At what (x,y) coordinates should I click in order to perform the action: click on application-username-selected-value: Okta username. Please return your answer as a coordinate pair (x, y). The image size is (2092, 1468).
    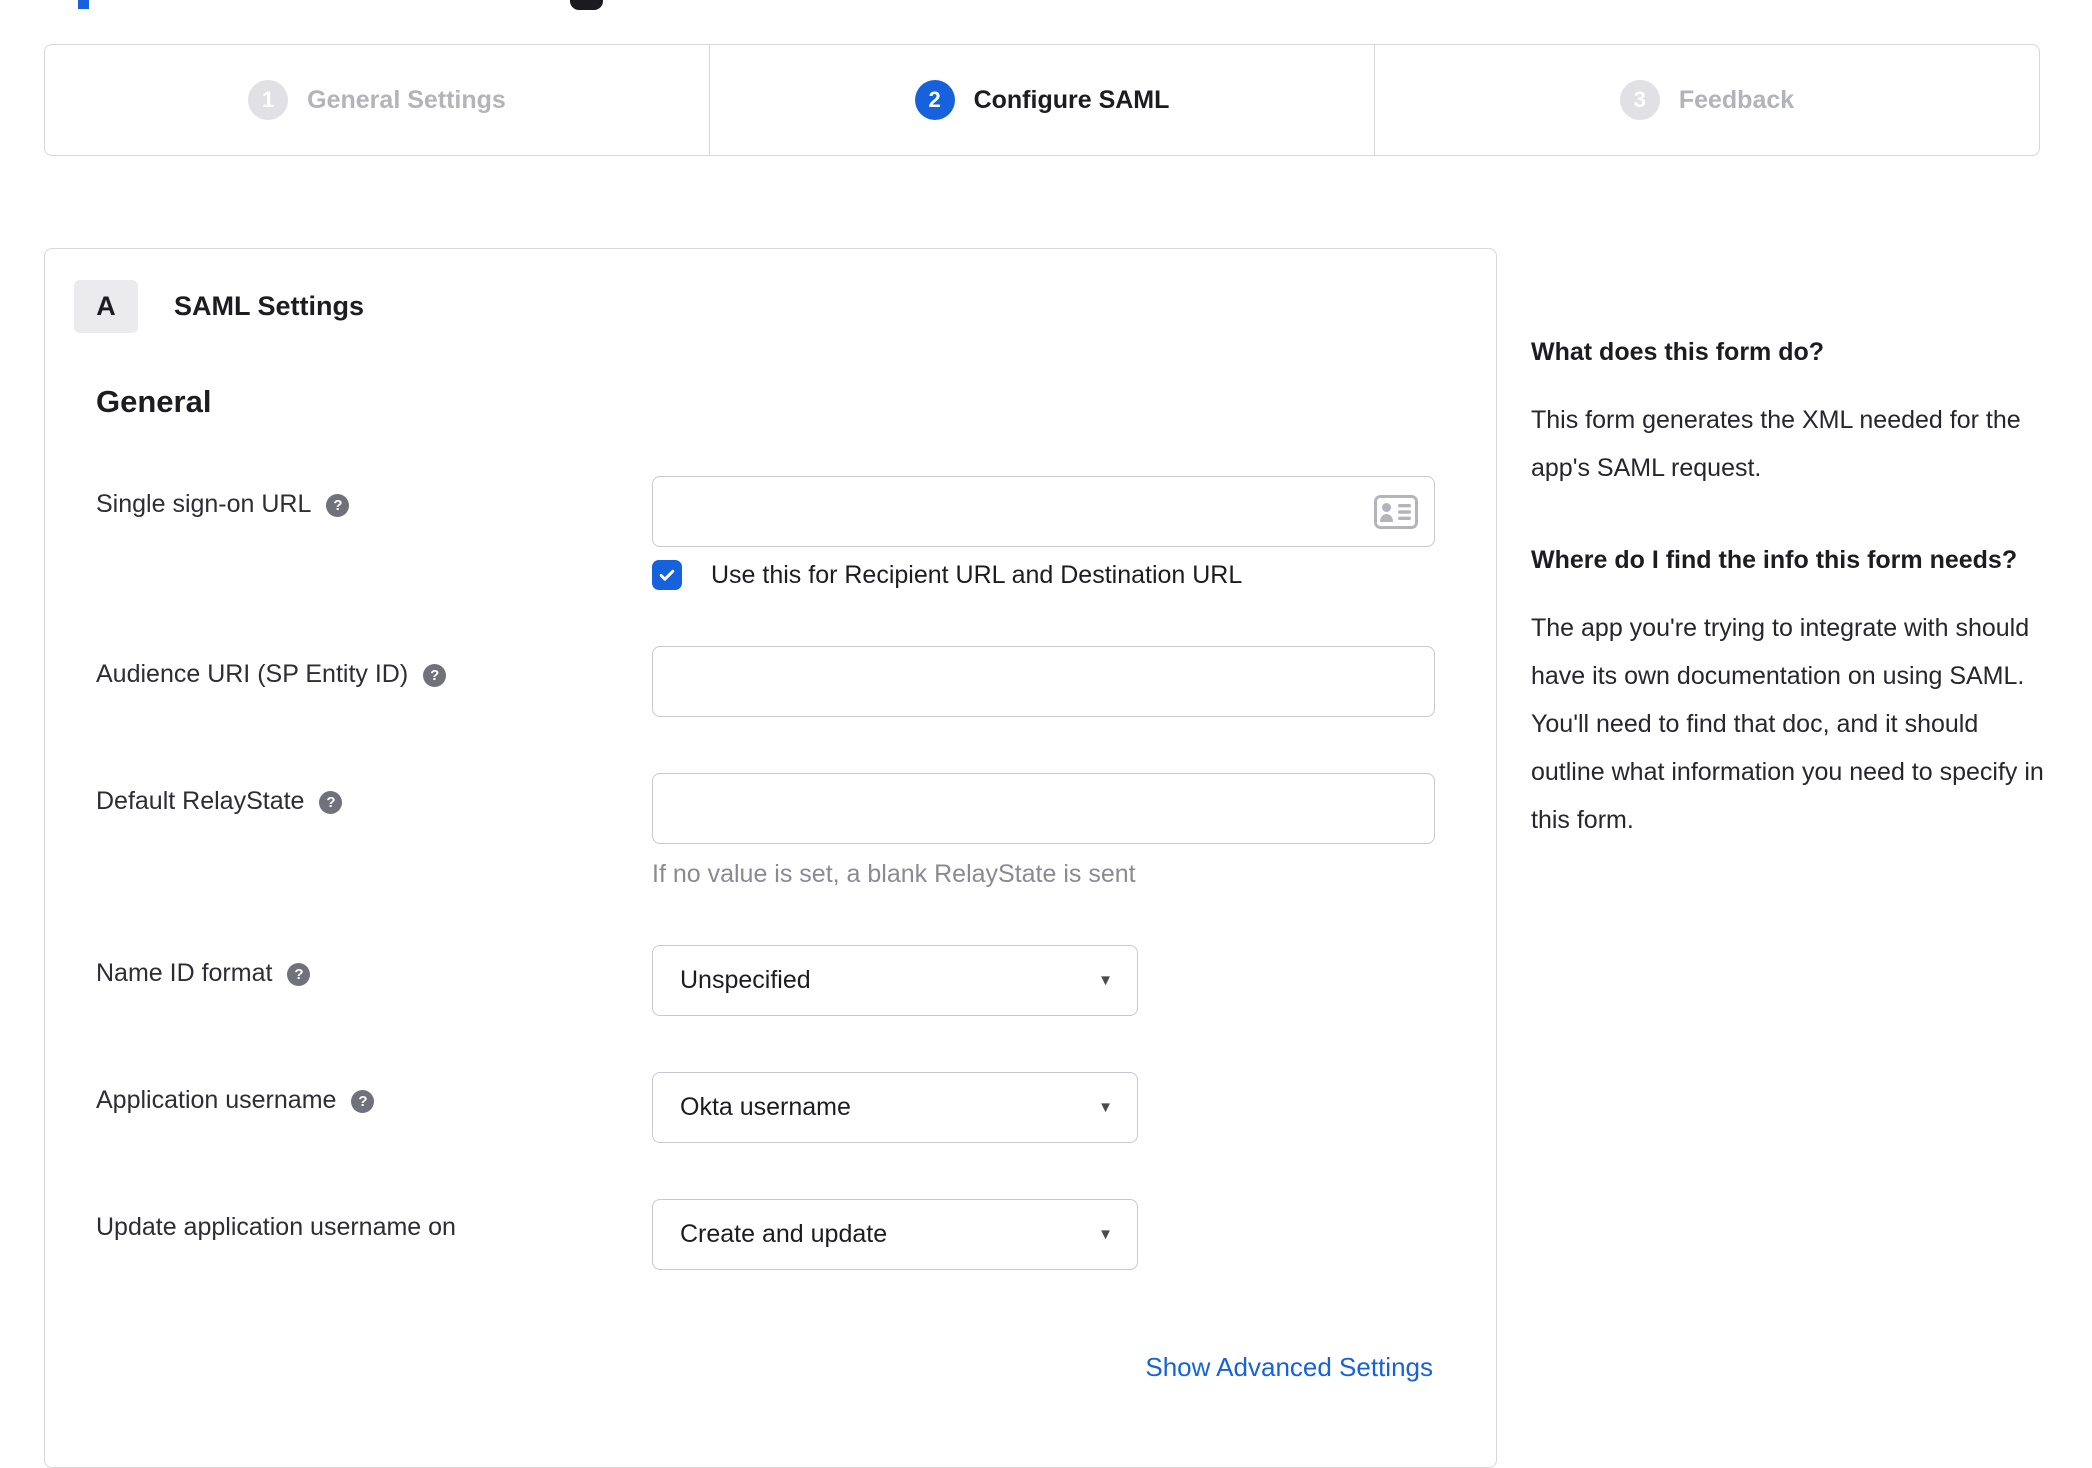
    Looking at the image, I should click on (765, 1107).